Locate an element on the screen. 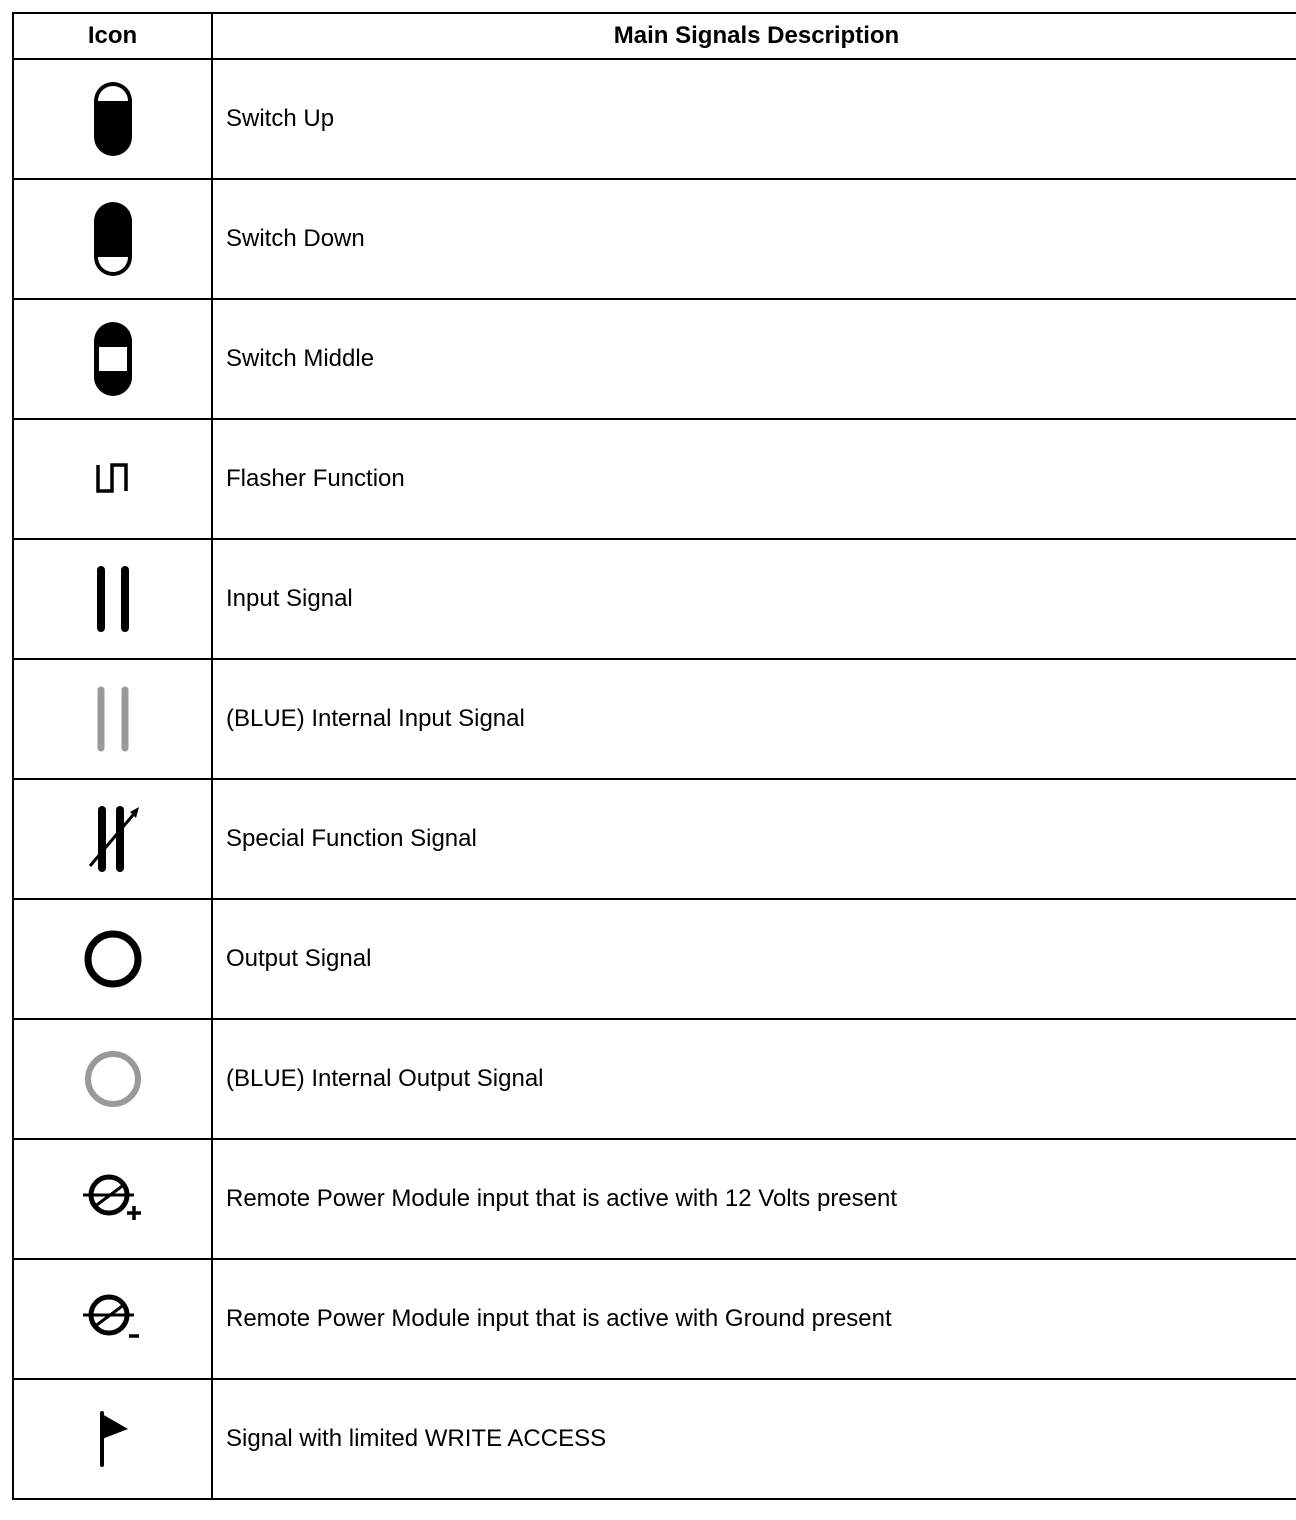 This screenshot has width=1296, height=1520. table-row: (BLUE) Internal Input Signal is located at coordinates (654, 719).